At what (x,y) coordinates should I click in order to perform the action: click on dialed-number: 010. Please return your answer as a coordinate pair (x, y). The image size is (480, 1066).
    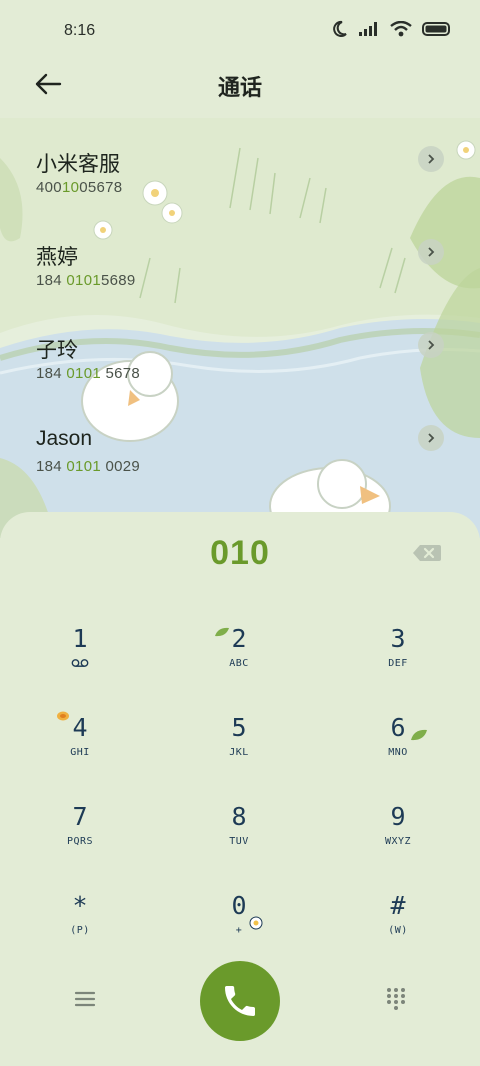
    Looking at the image, I should click on (240, 553).